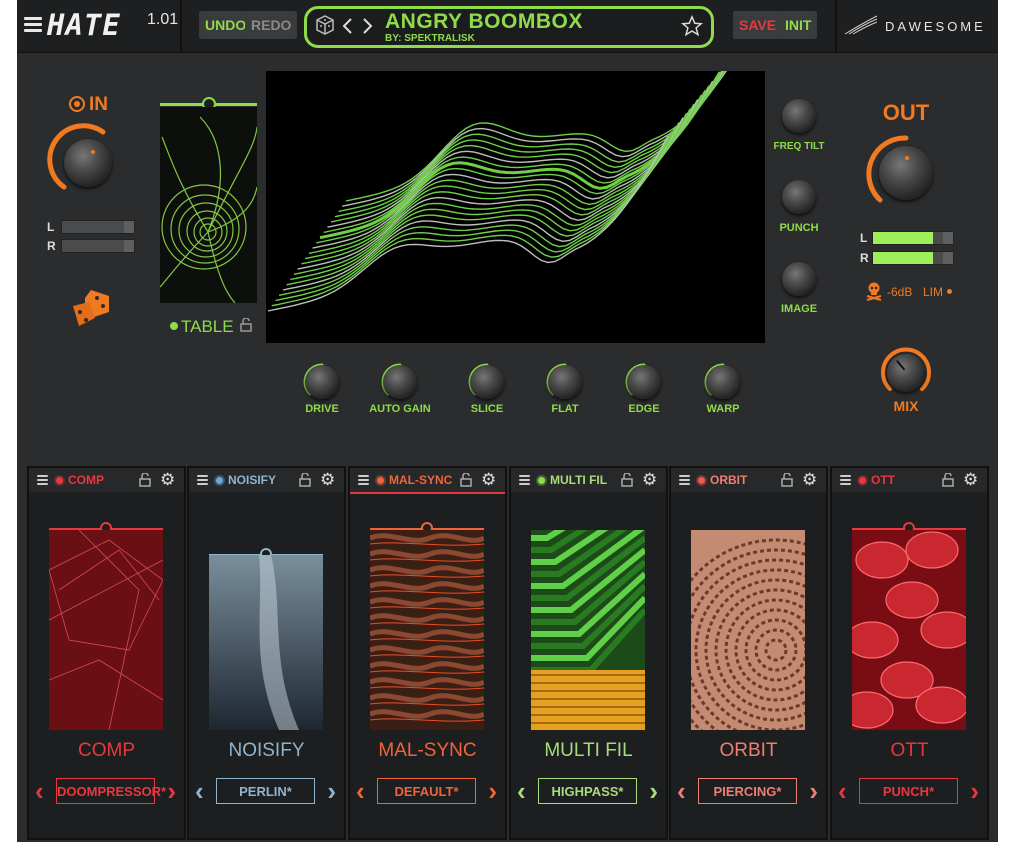 The width and height of the screenshot is (1024, 842). I want to click on module-slot-multi-fil: MULTI FIL ⚙ MULTI FIL ‹ HIGHPASS* ›, so click(588, 653).